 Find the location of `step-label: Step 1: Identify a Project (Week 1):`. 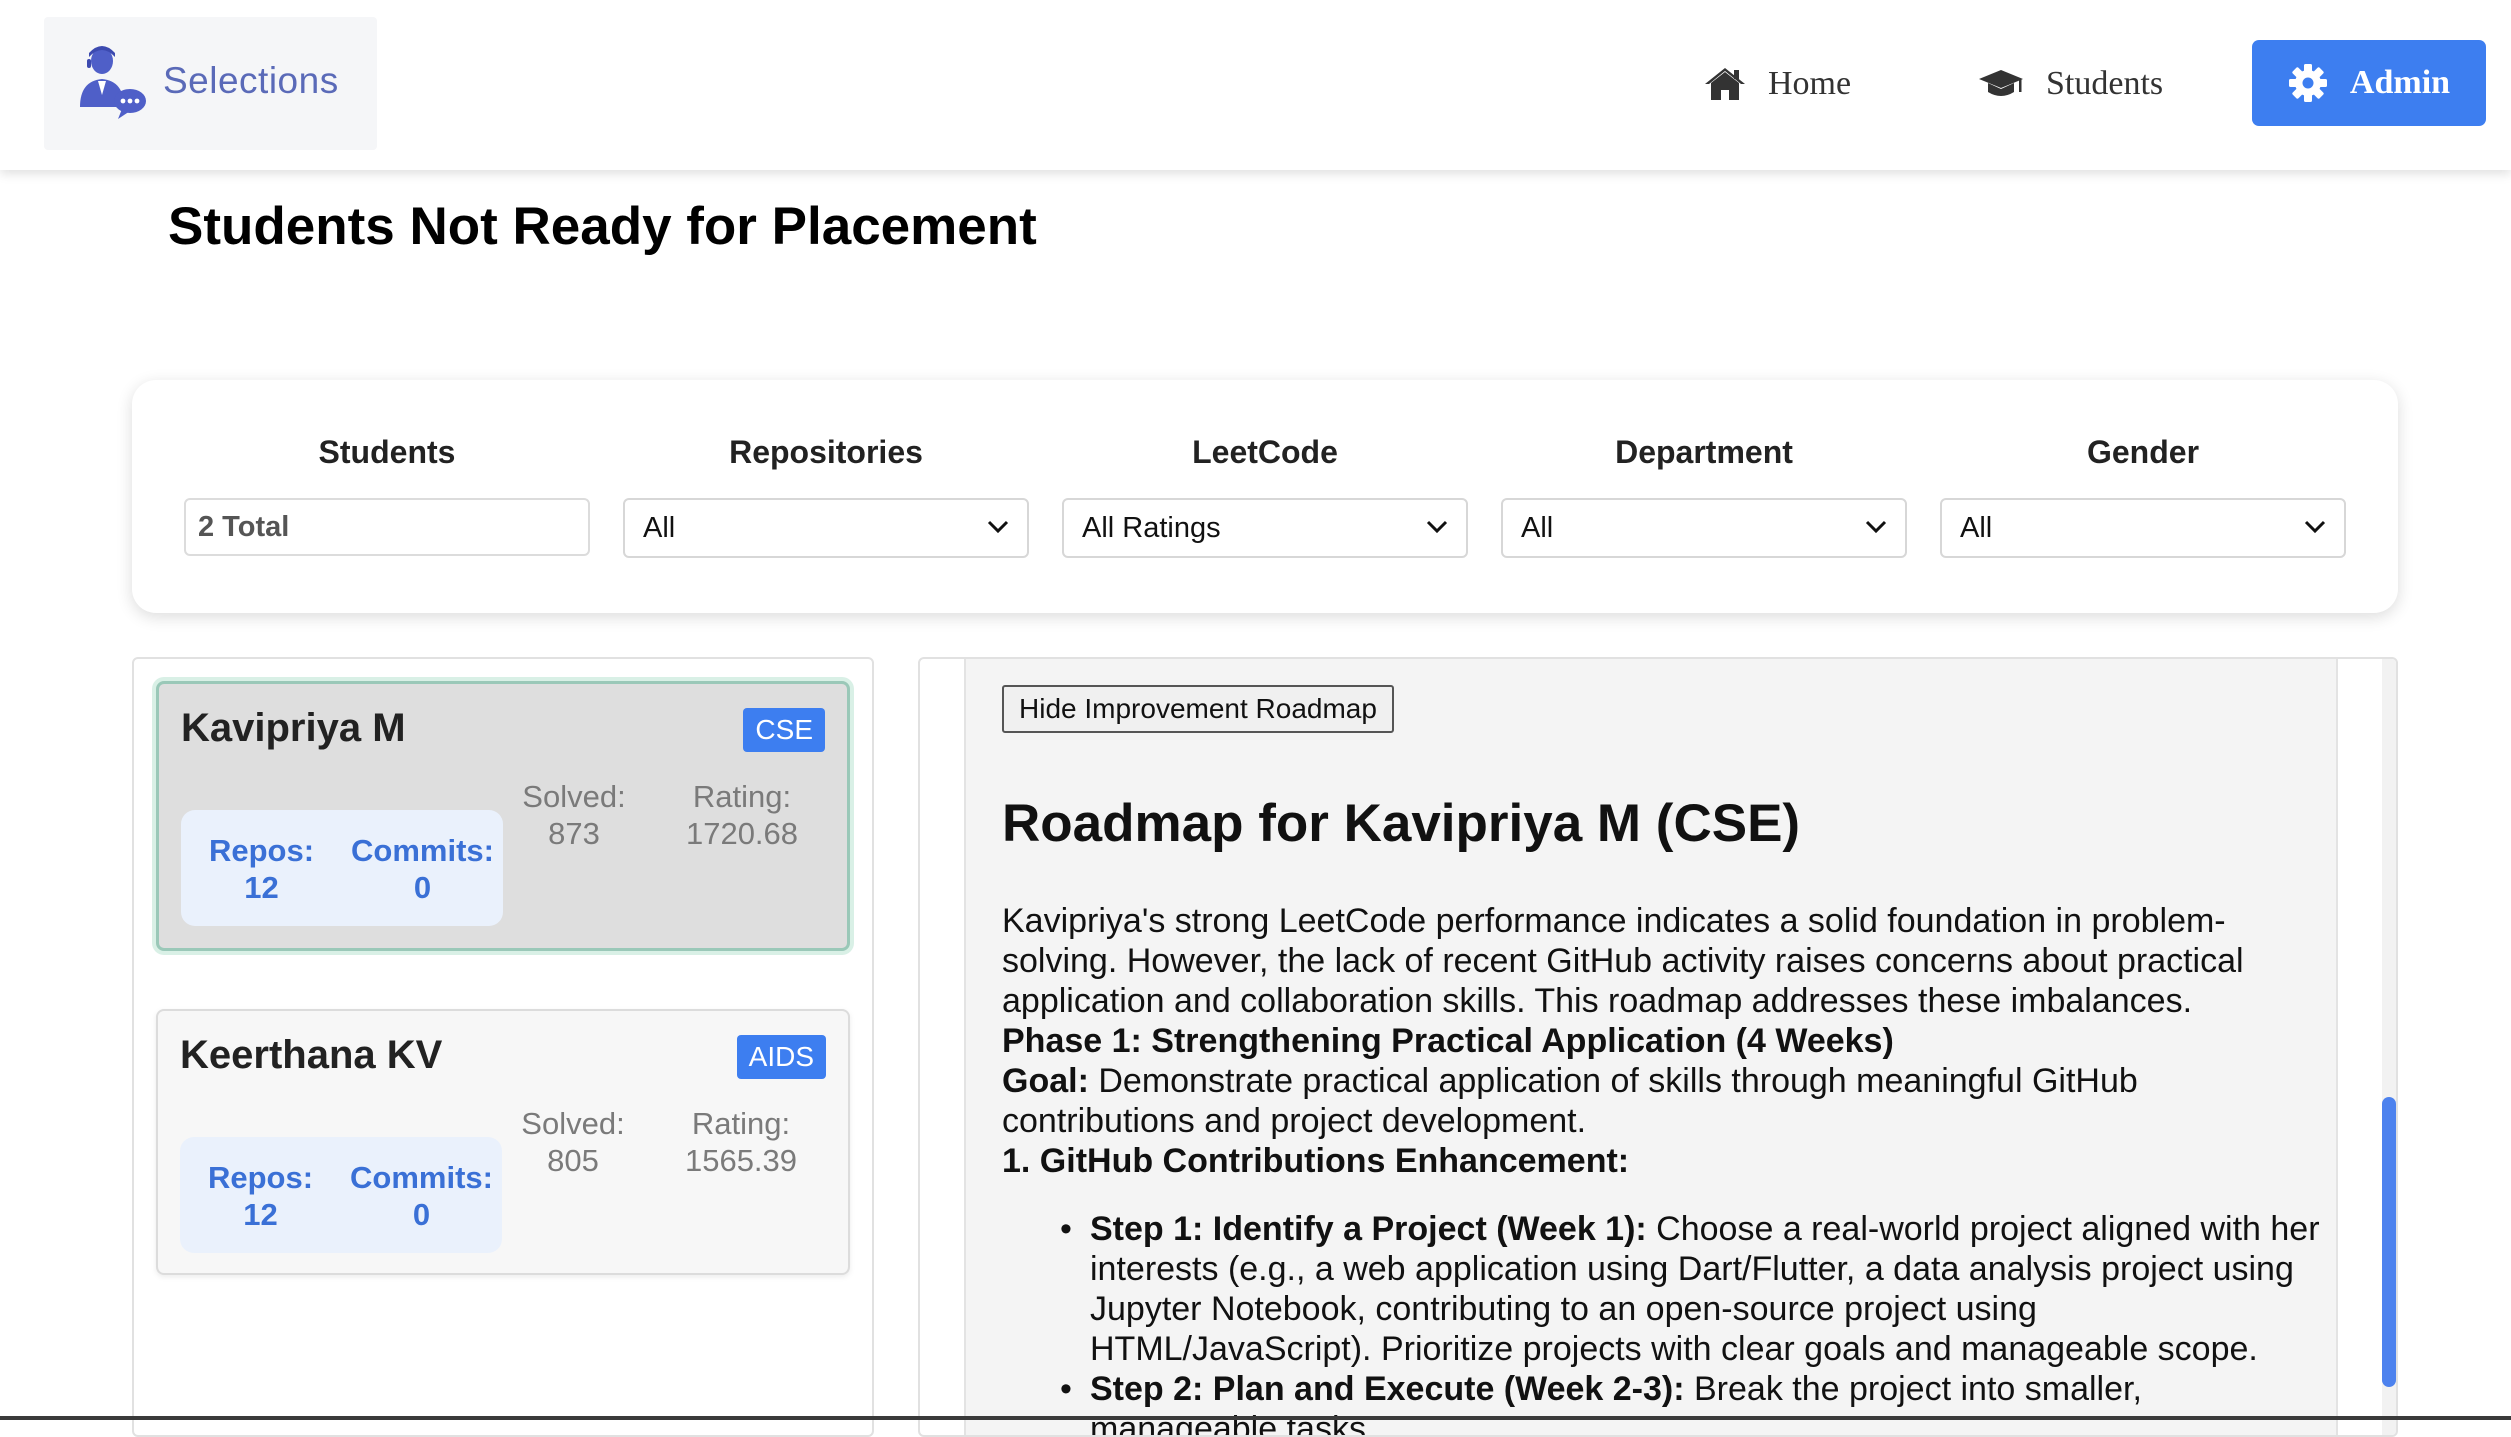

step-label: Step 1: Identify a Project (Week 1): is located at coordinates (1368, 1229).